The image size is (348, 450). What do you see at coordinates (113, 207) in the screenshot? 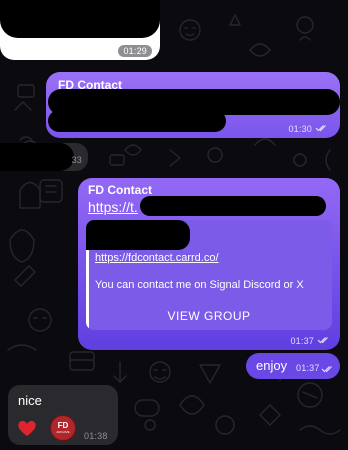
I see `message-link: https://t.` at bounding box center [113, 207].